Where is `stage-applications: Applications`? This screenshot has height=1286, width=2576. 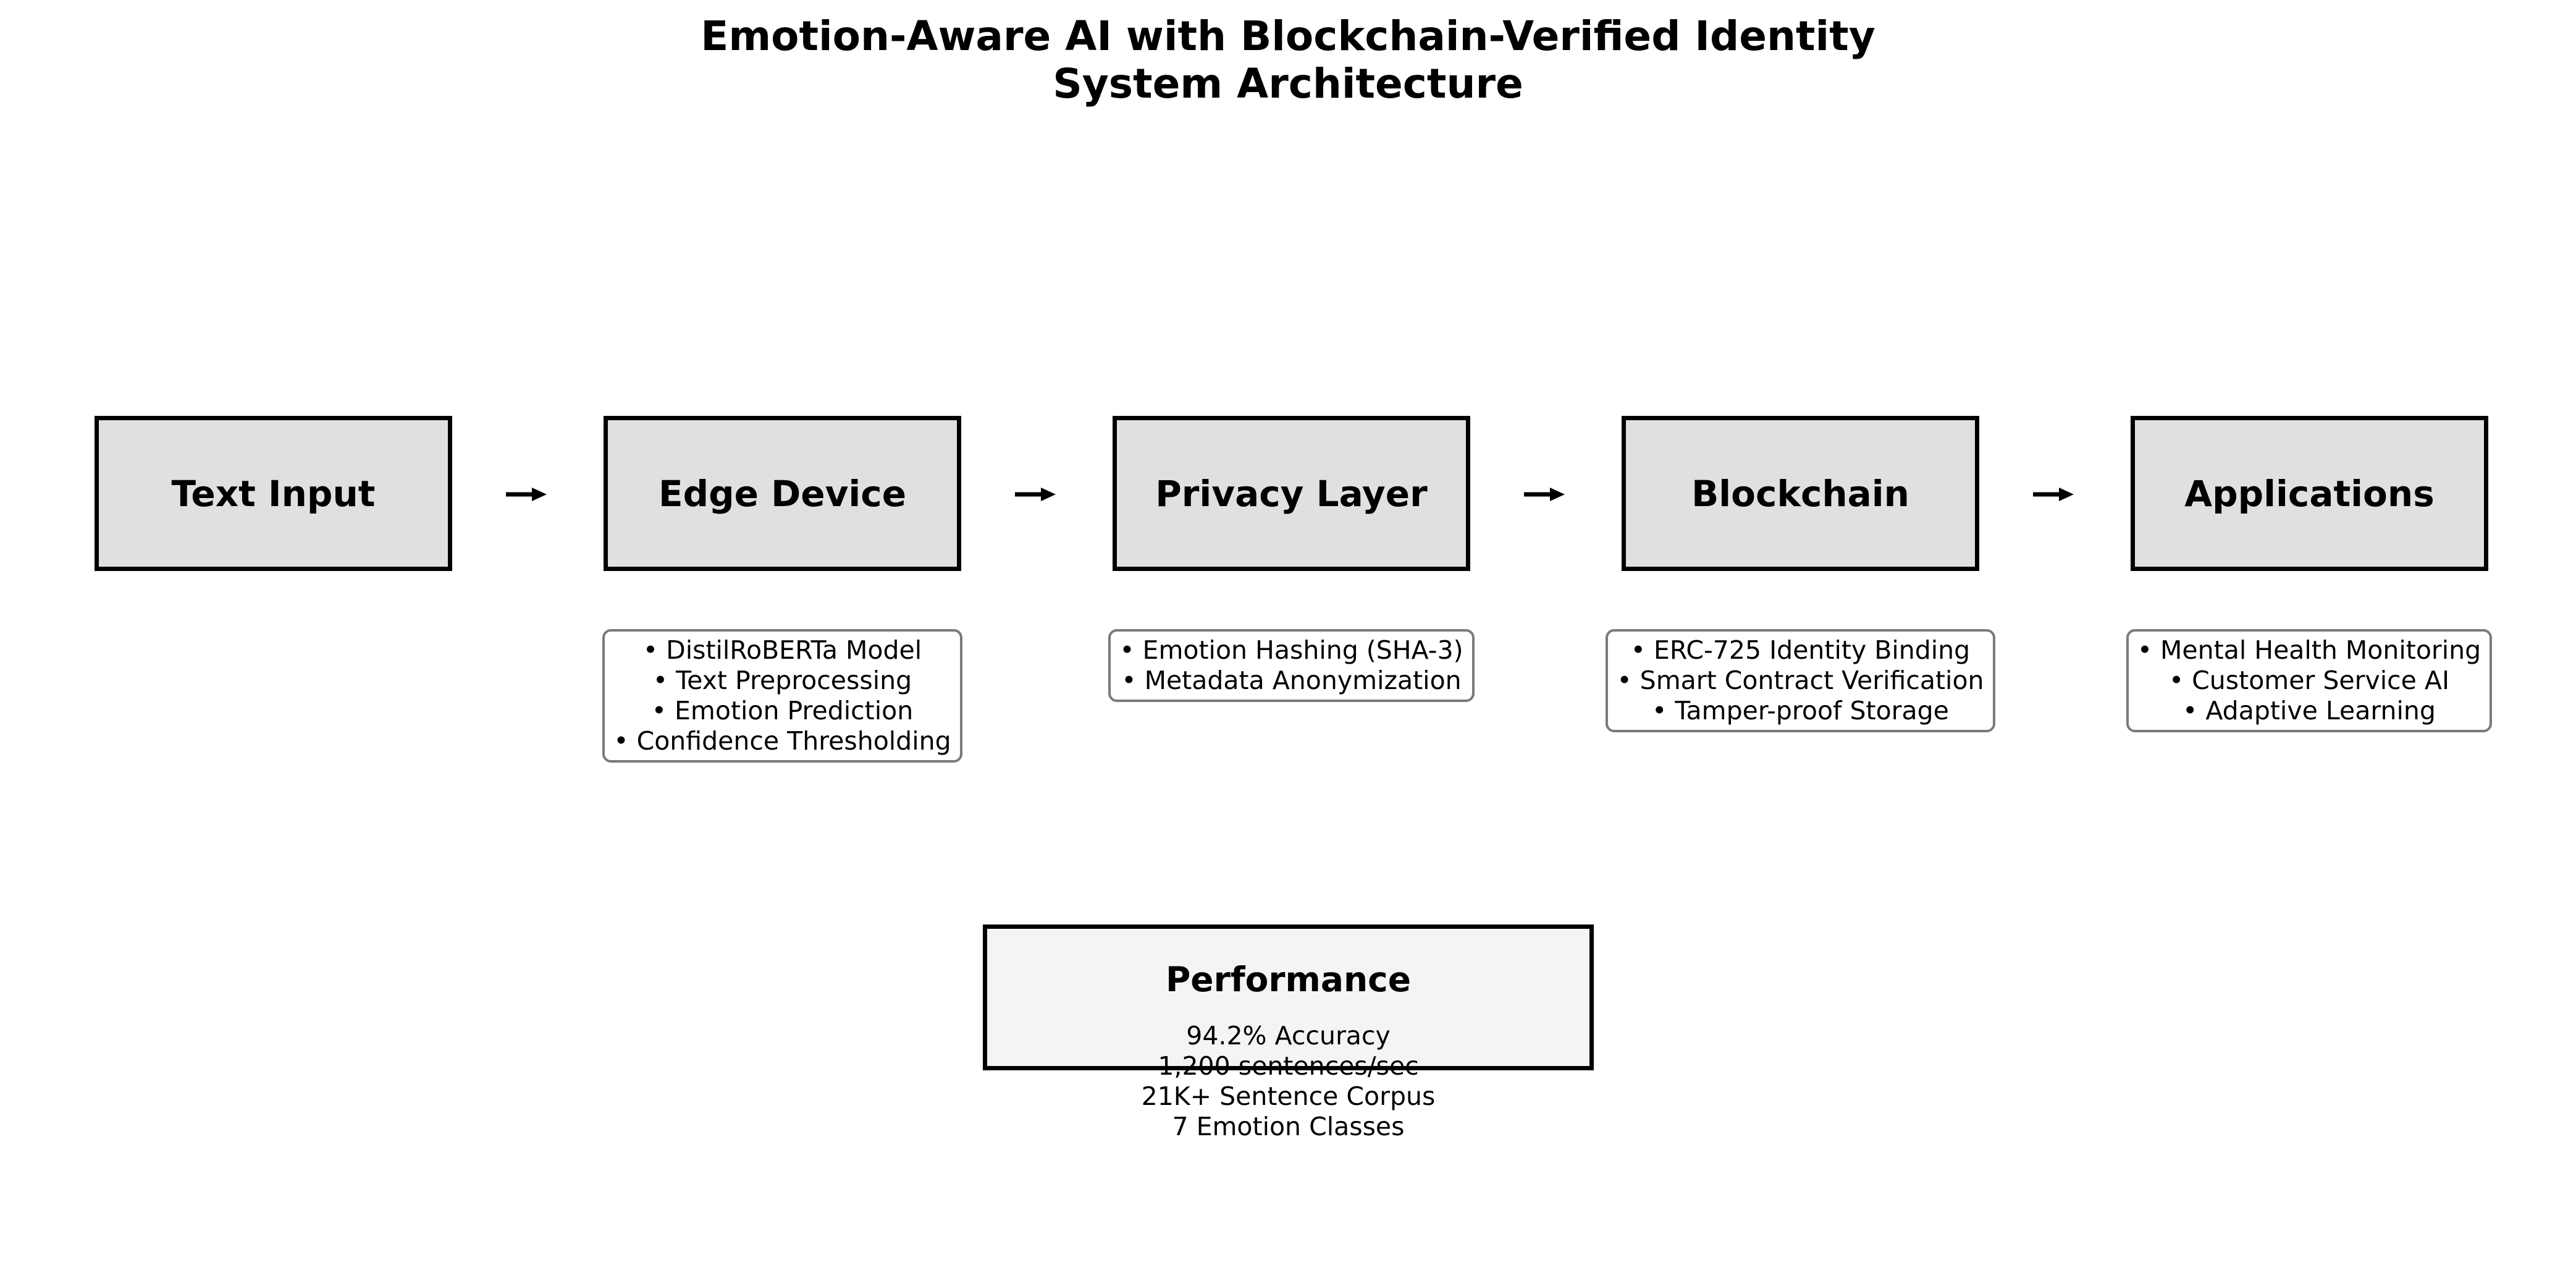 stage-applications: Applications is located at coordinates (2309, 493).